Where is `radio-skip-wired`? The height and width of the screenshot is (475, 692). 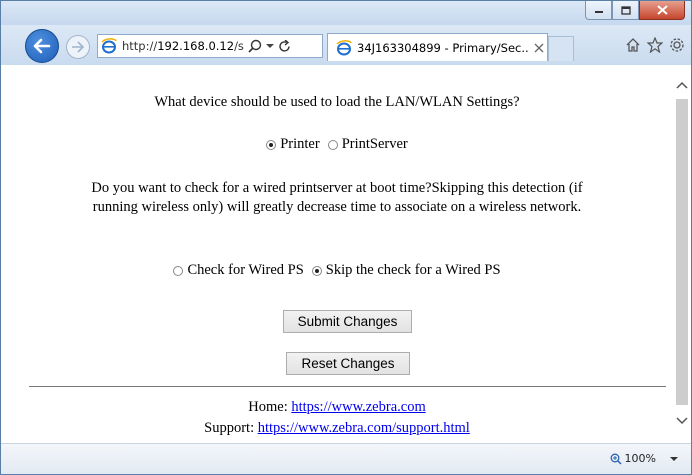 radio-skip-wired is located at coordinates (316, 270).